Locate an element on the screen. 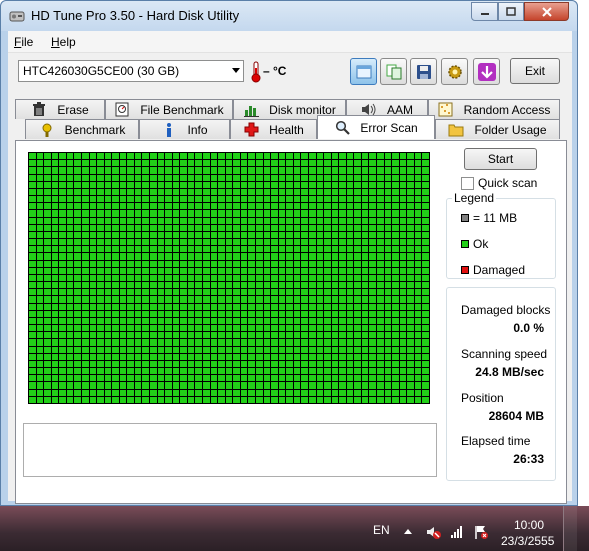 The height and width of the screenshot is (551, 589). menu-help: Help is located at coordinates (63, 42).